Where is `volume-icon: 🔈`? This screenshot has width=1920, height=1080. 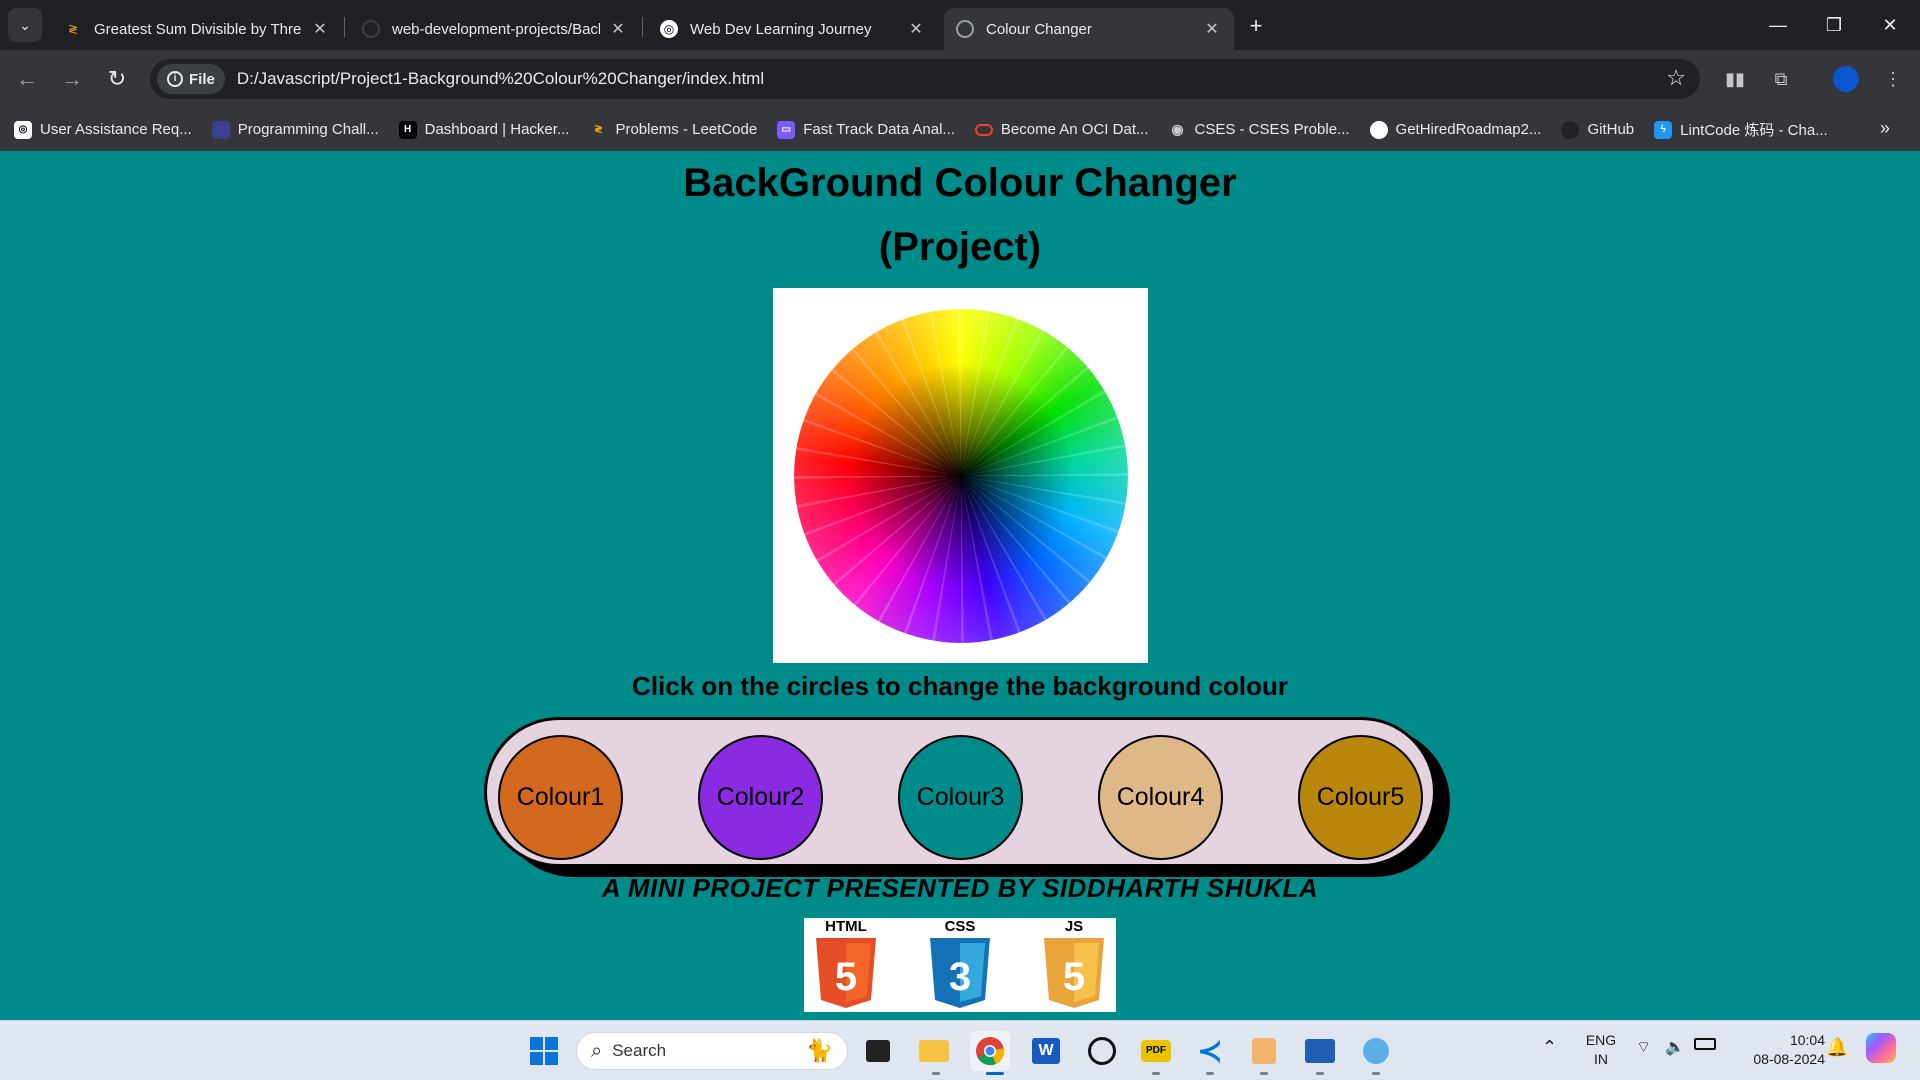
volume-icon: 🔈 is located at coordinates (1675, 1047).